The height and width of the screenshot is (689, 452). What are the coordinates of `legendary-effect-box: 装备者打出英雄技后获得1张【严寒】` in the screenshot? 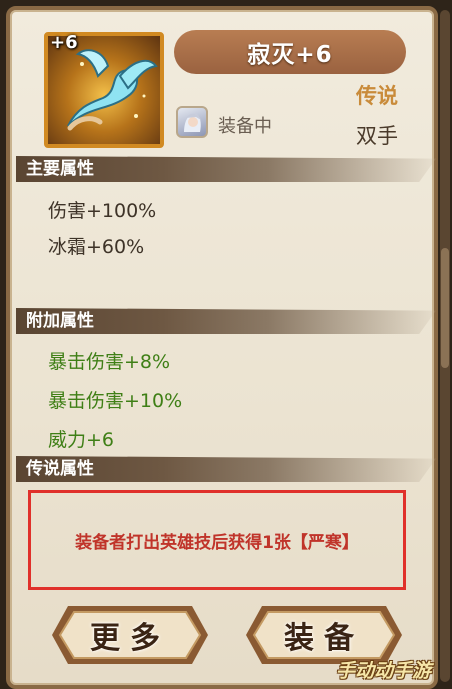 It's located at (217, 540).